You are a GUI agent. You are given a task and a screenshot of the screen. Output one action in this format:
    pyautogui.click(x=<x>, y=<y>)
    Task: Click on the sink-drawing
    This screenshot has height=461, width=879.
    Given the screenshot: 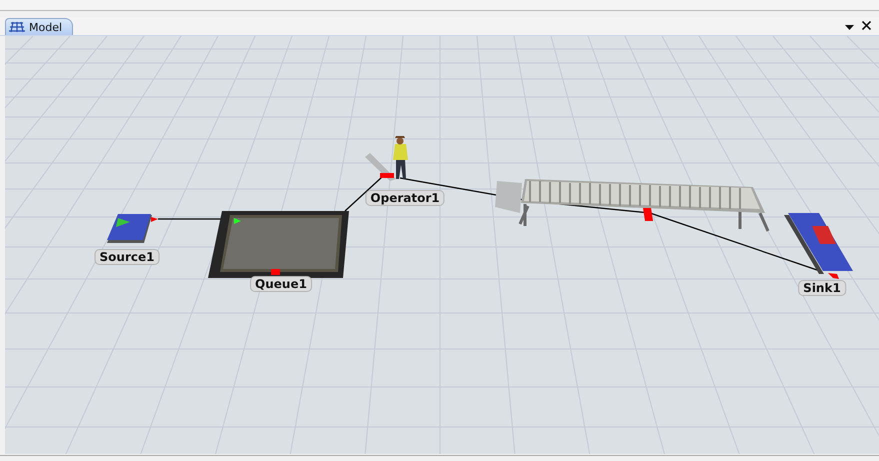 What is the action you would take?
    pyautogui.click(x=818, y=246)
    